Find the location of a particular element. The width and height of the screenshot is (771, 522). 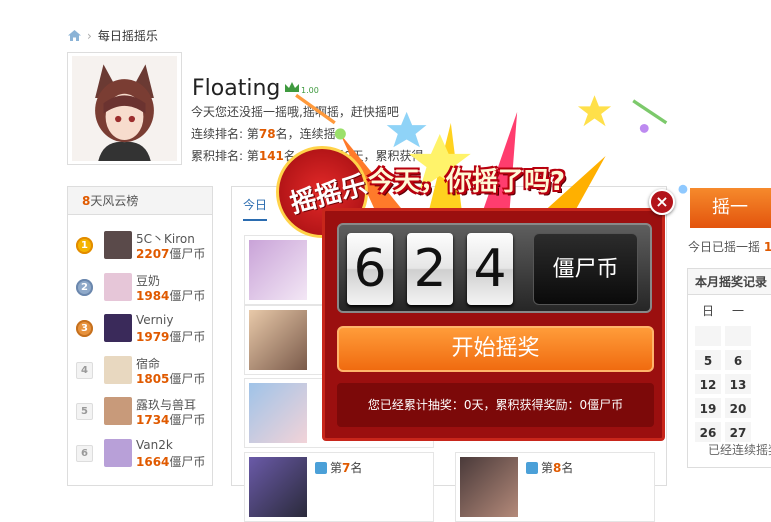

list-item: 第7名 is located at coordinates (339, 487).